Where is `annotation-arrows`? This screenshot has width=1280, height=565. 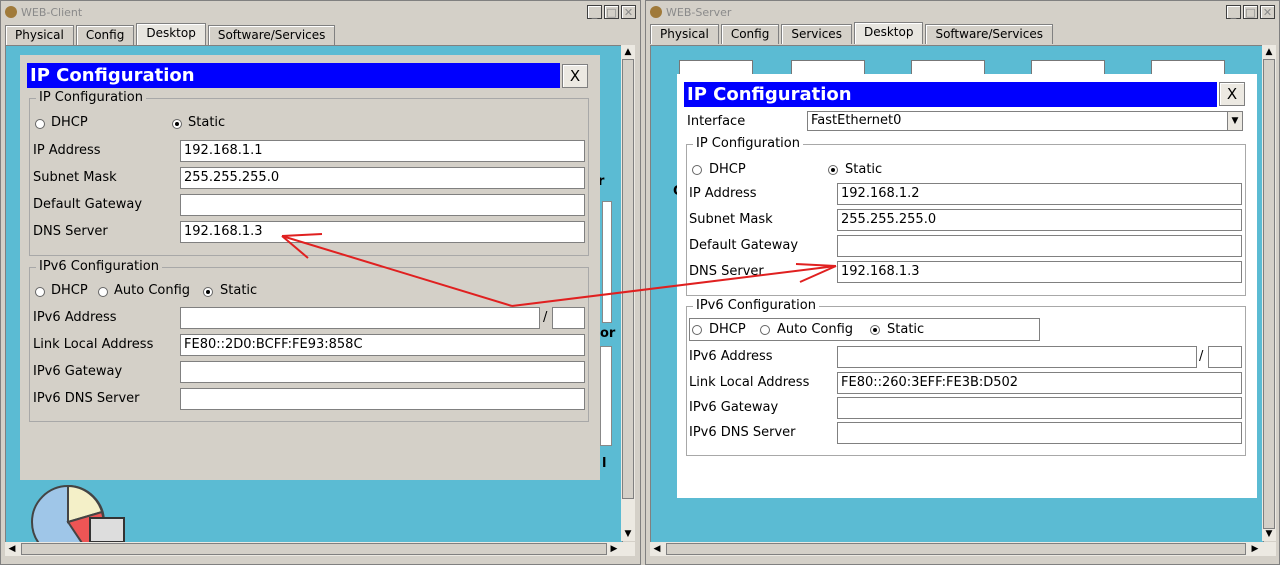
annotation-arrows is located at coordinates (559, 270).